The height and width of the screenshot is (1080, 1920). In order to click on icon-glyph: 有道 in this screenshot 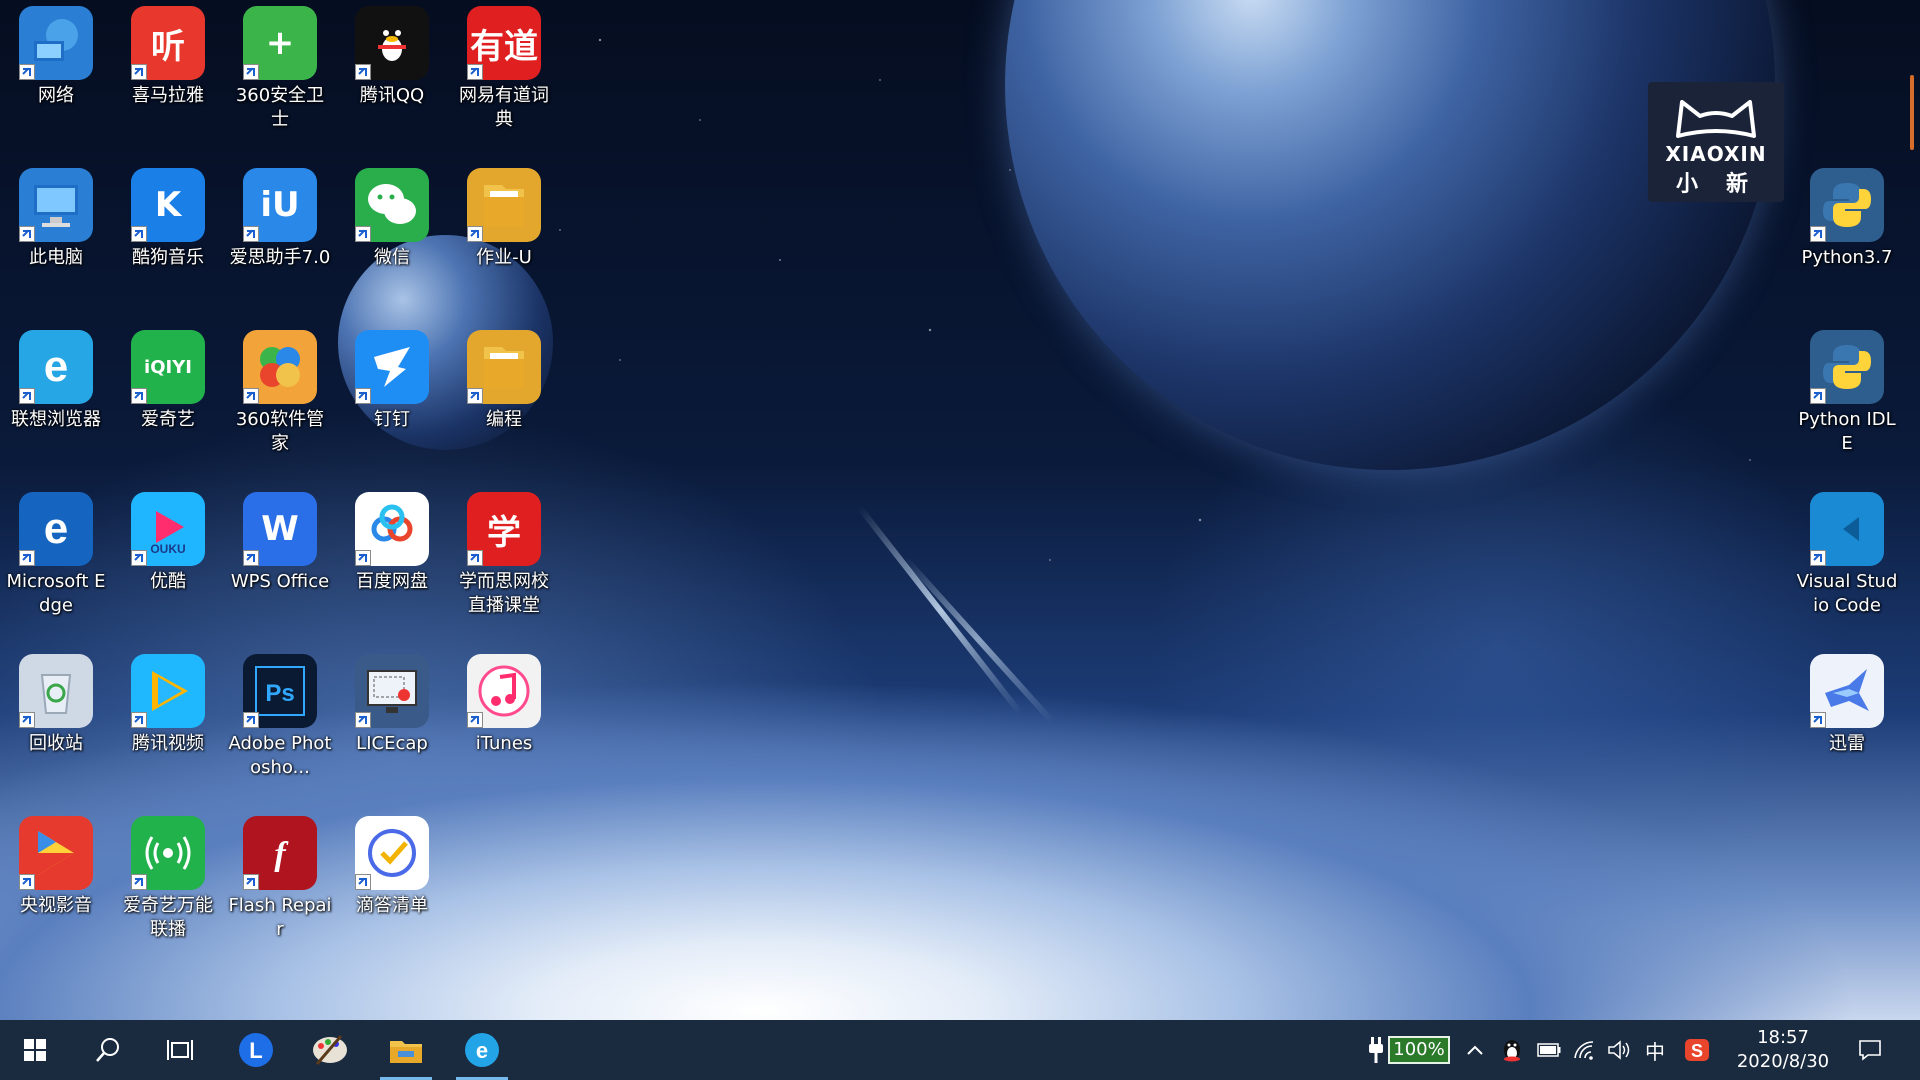, I will do `click(504, 46)`.